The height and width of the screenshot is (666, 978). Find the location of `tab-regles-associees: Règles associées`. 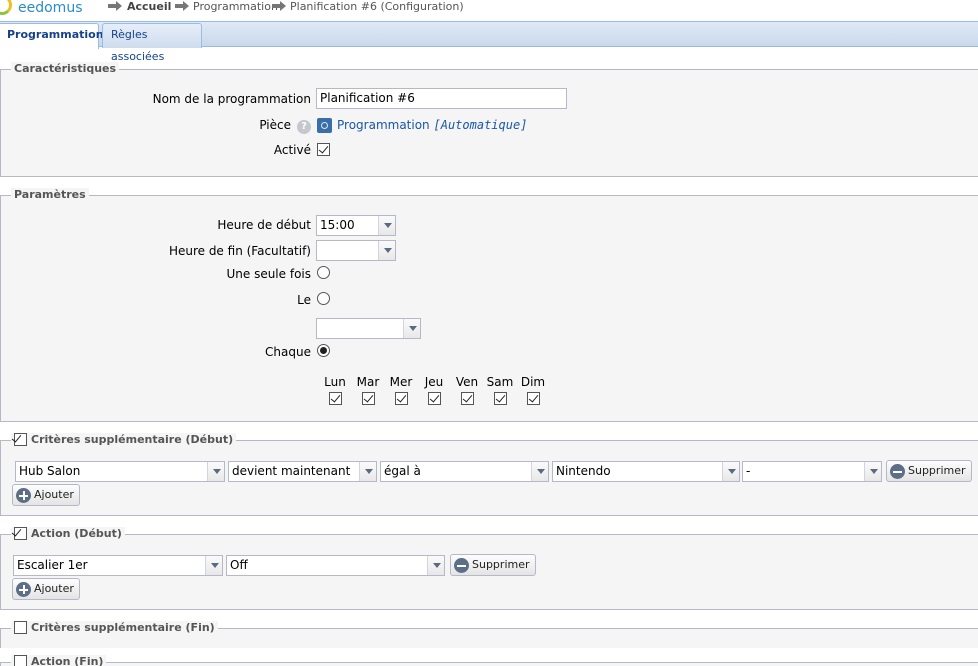

tab-regles-associees: Règles associées is located at coordinates (152, 43).